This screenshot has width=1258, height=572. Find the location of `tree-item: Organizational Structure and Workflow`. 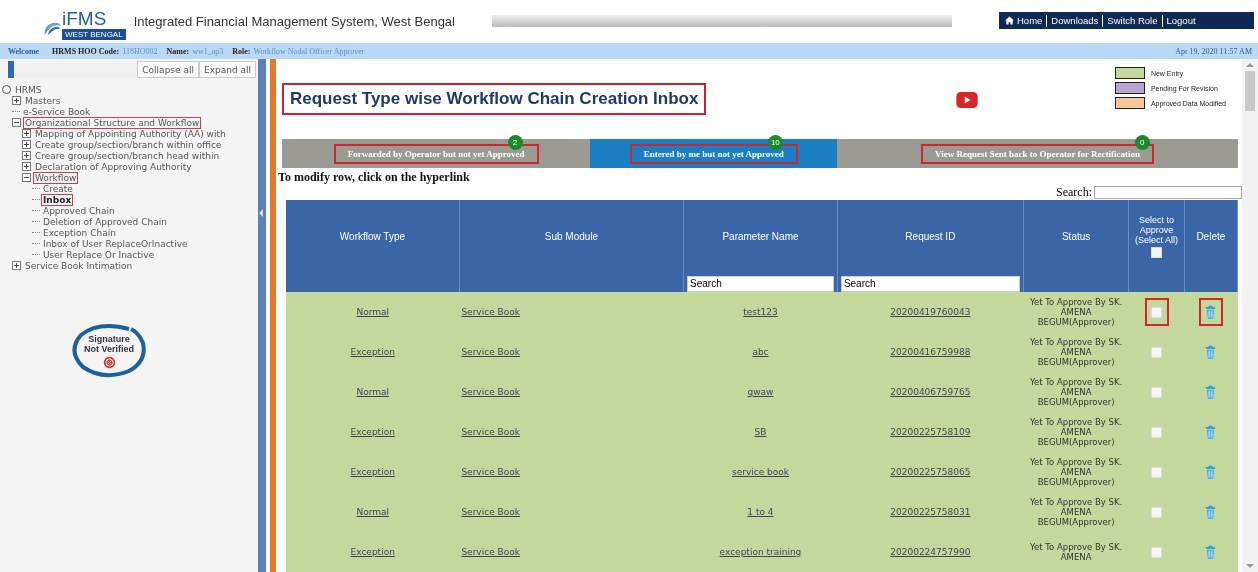

tree-item: Organizational Structure and Workflow is located at coordinates (112, 122).